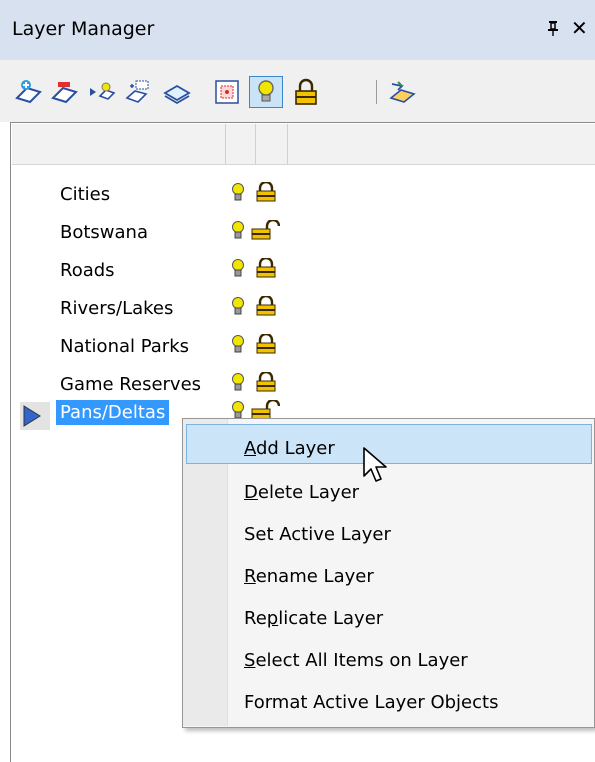 This screenshot has height=762, width=595. What do you see at coordinates (64, 92) in the screenshot?
I see `delete-layer-icon` at bounding box center [64, 92].